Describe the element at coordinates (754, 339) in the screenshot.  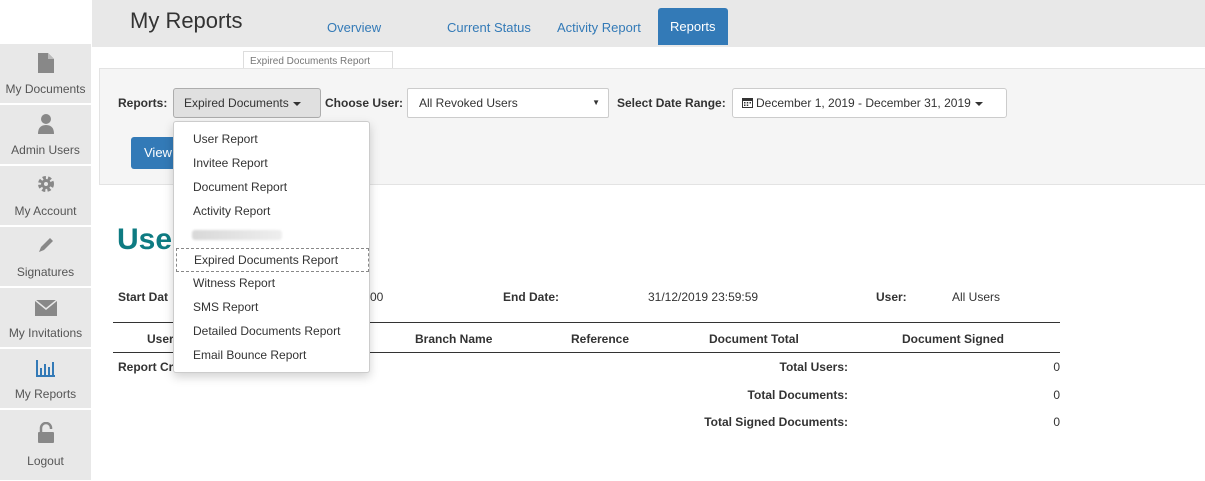
I see `column-header-document-total: Document Total` at that location.